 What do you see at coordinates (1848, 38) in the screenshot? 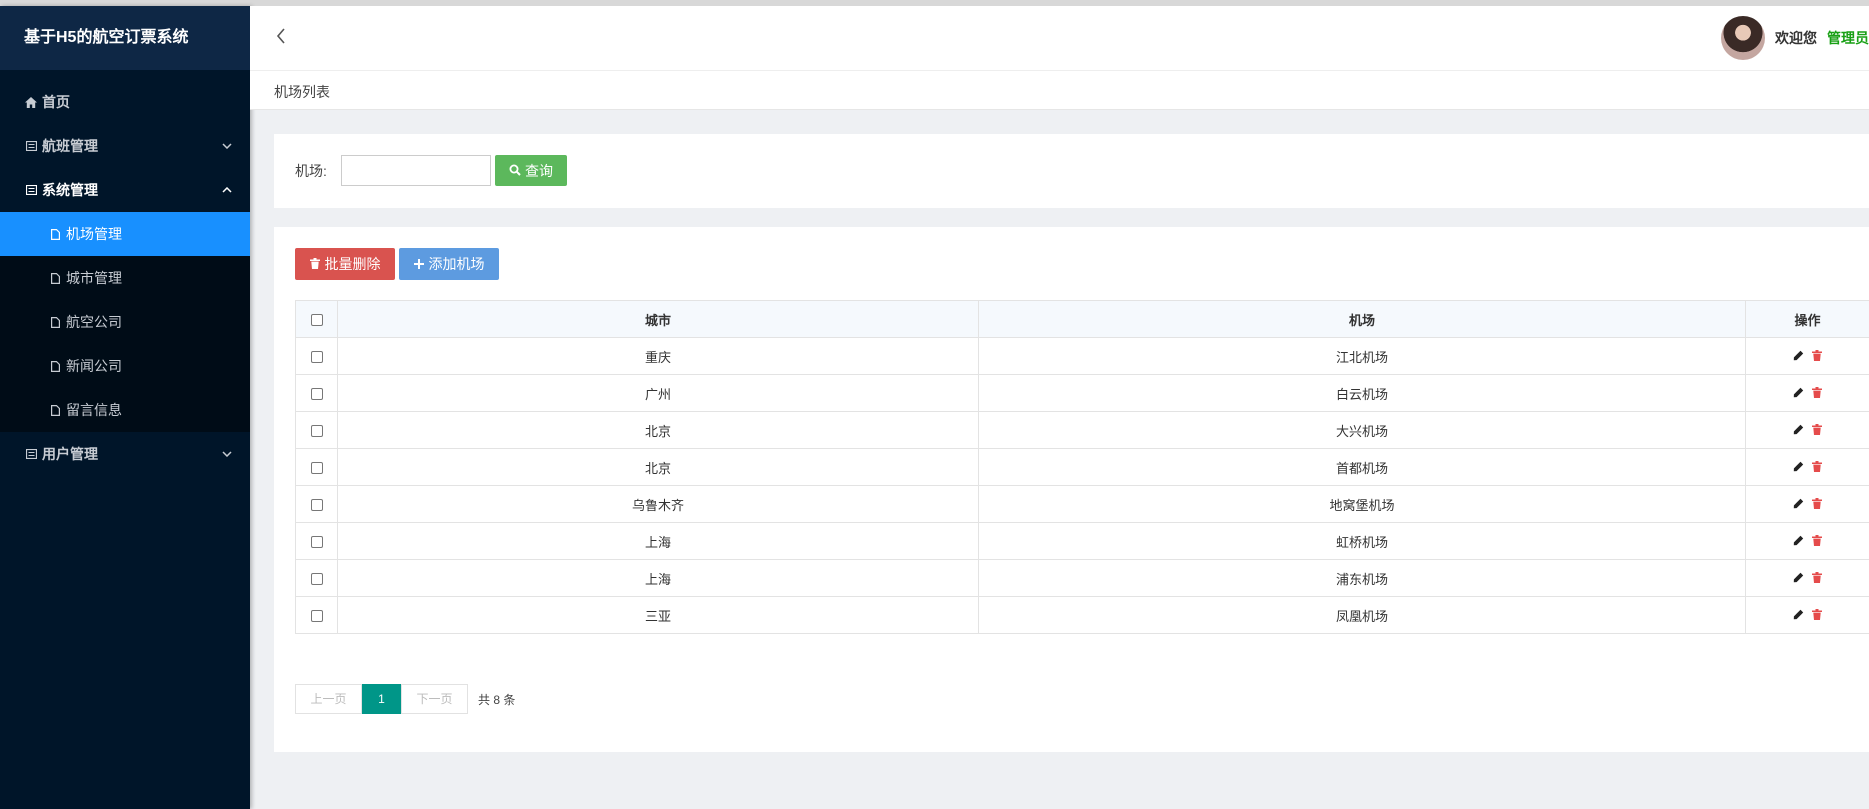
I see `username: 管理员` at bounding box center [1848, 38].